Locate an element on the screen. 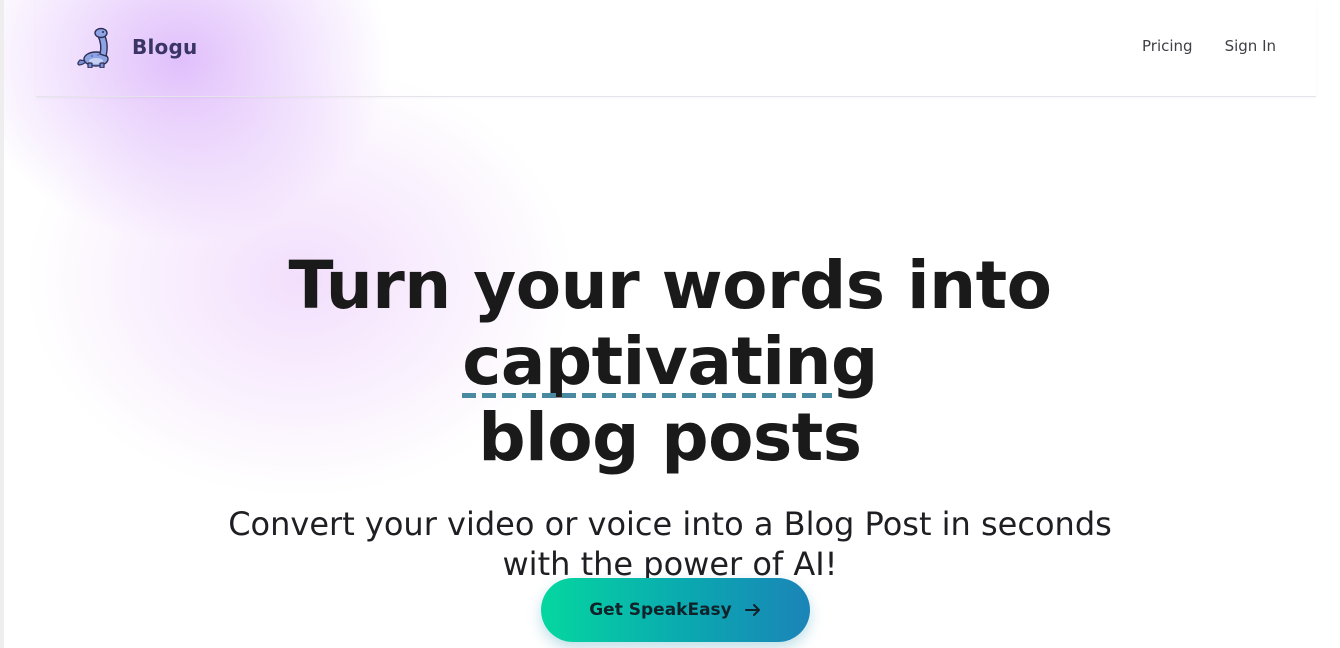  cta-label: Get SpeakEasy is located at coordinates (660, 610).